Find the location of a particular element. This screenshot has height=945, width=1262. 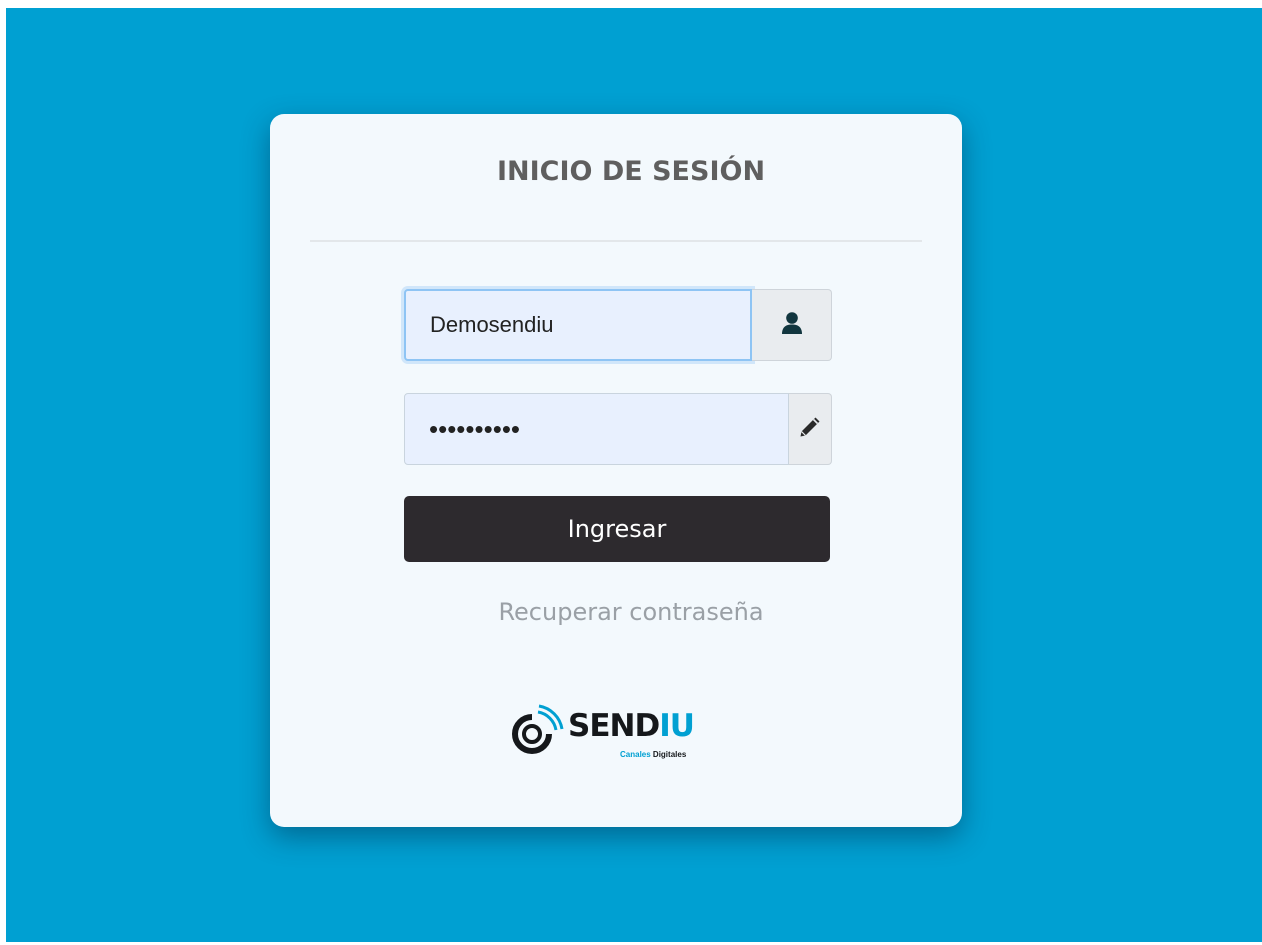

password-addon is located at coordinates (810, 429).